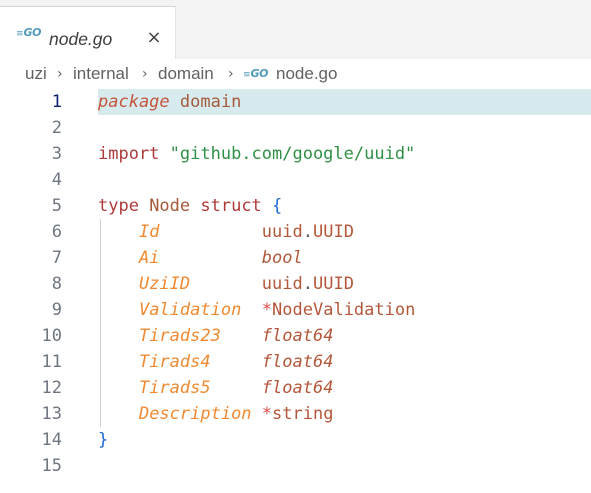  What do you see at coordinates (344, 102) in the screenshot?
I see `code-text: package domain` at bounding box center [344, 102].